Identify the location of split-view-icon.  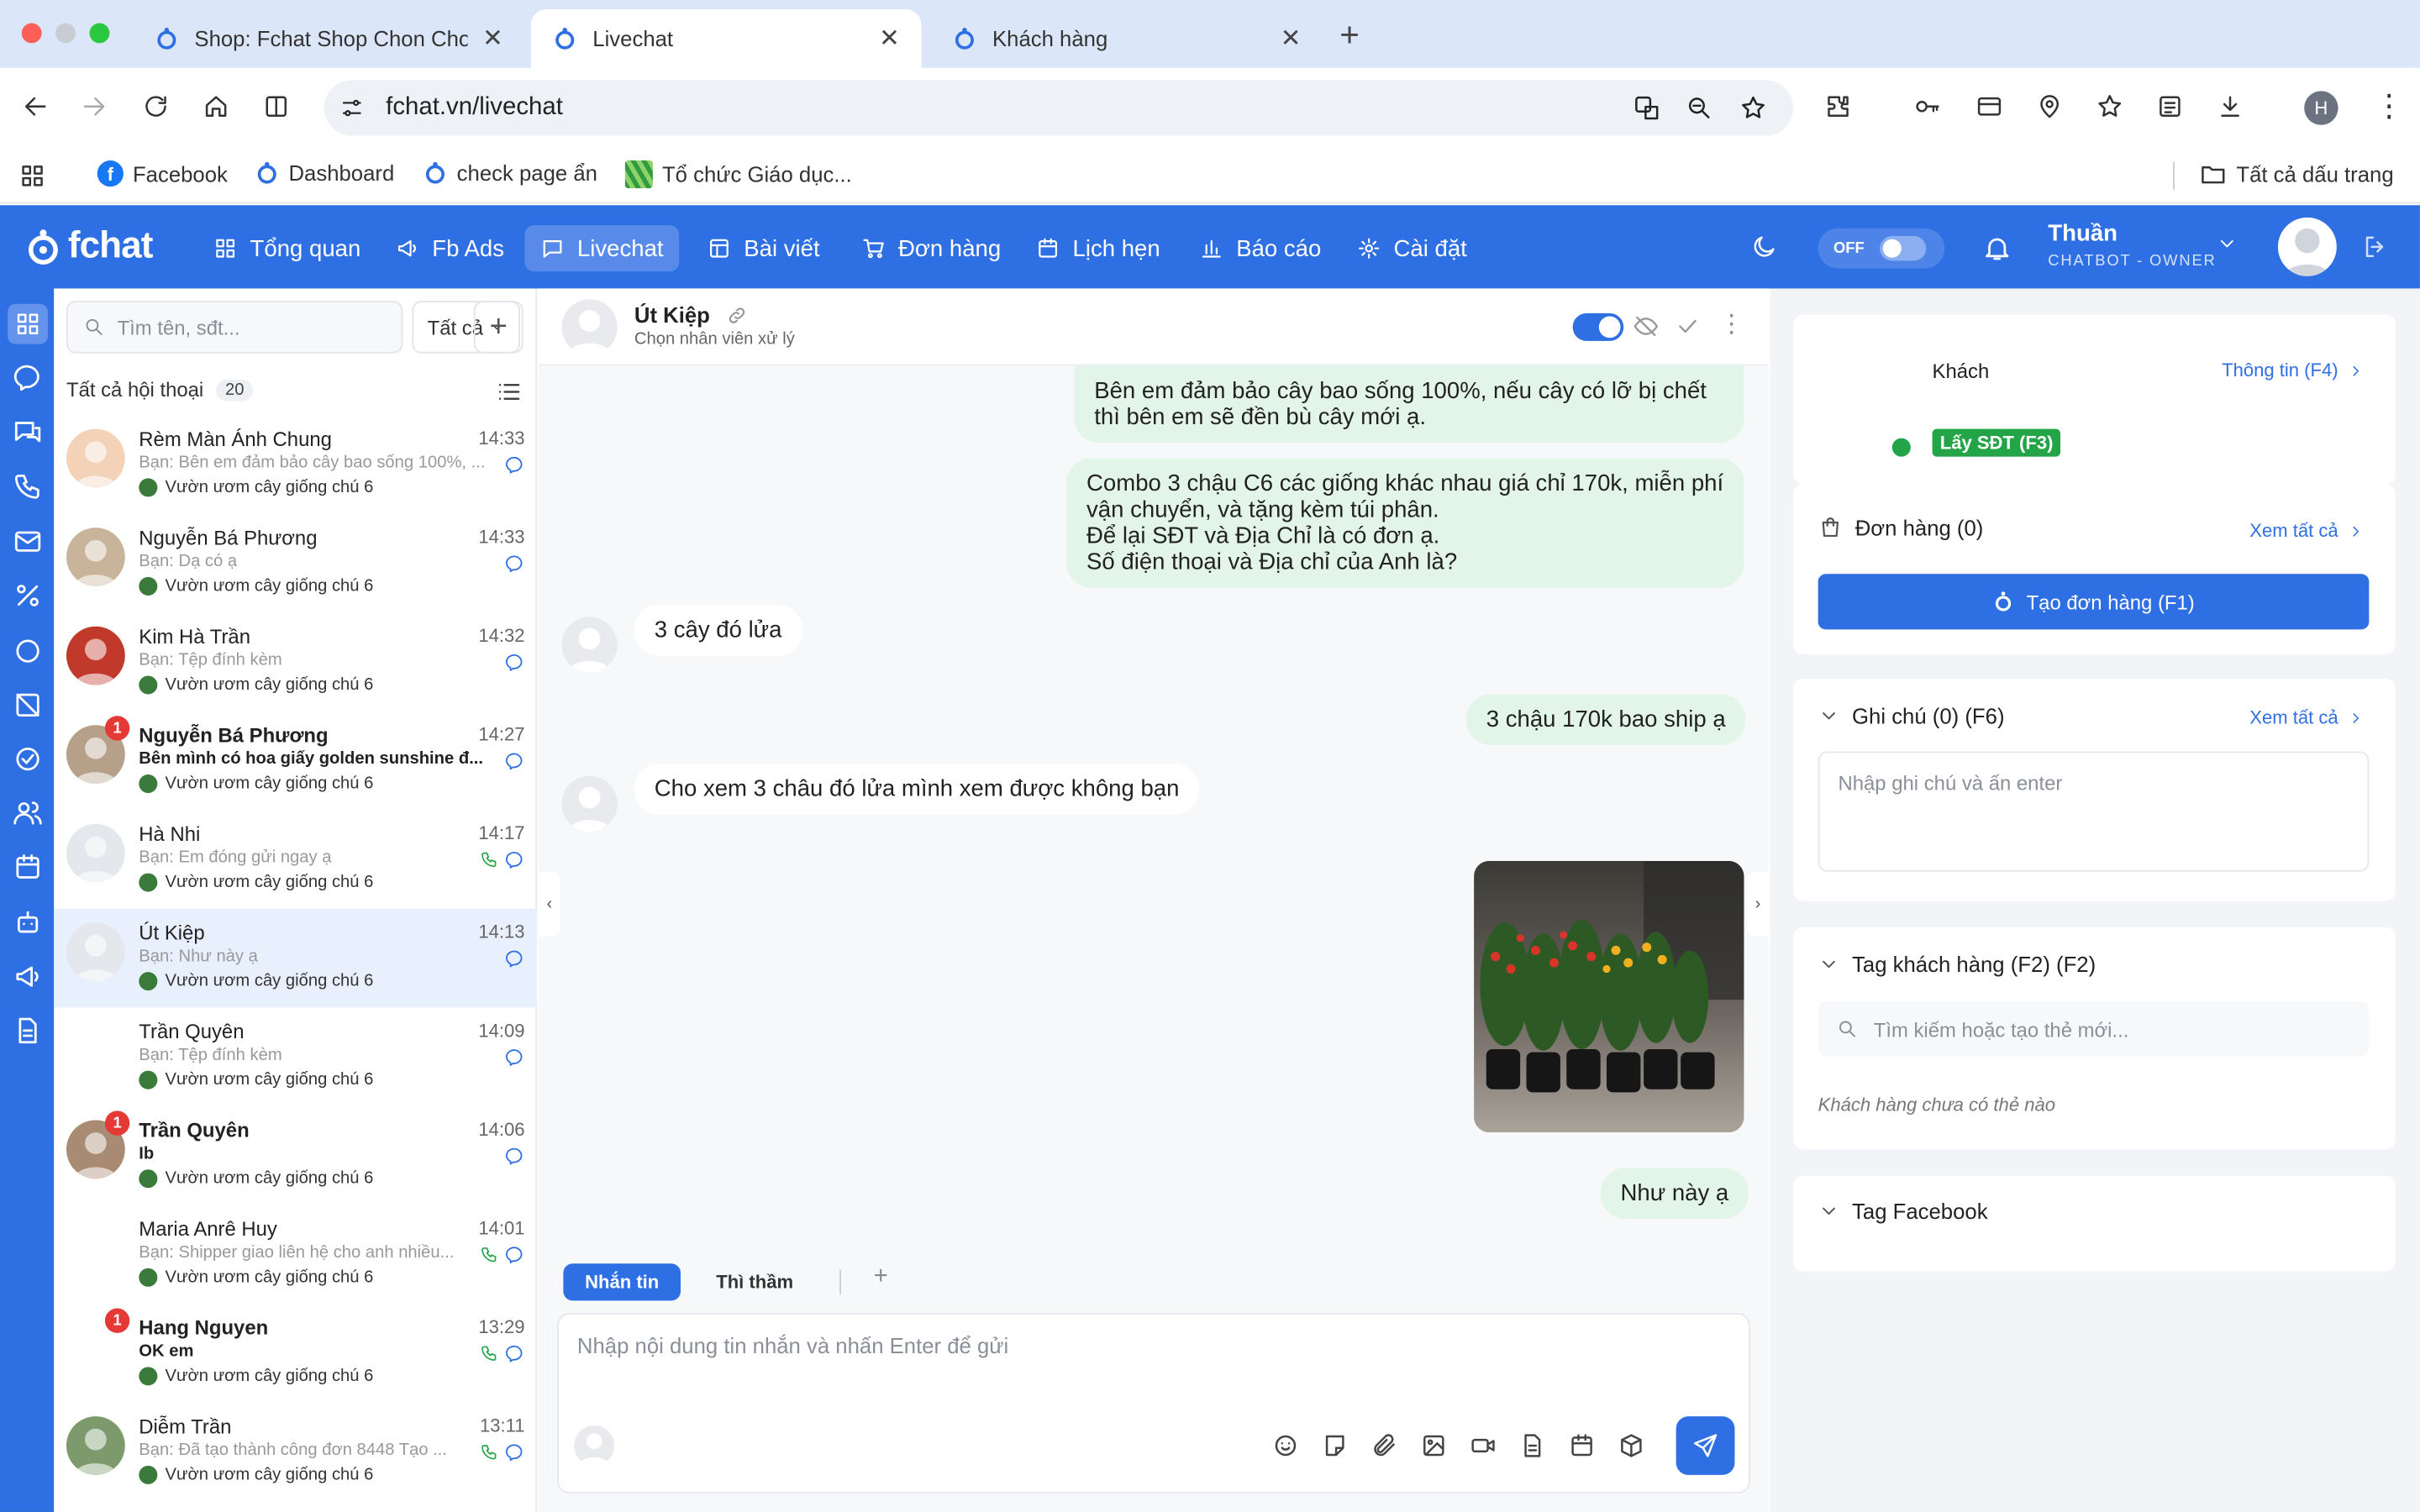
(276, 106).